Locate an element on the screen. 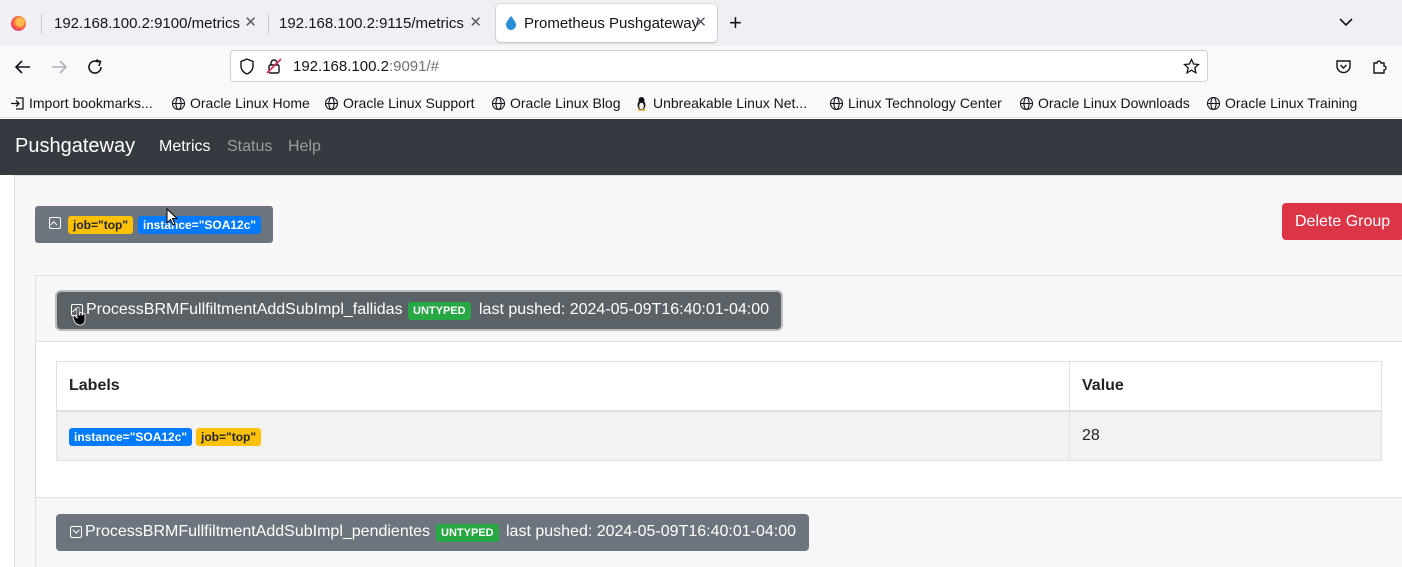 This screenshot has height=567, width=1402. expand-toggle-icon is located at coordinates (76, 532).